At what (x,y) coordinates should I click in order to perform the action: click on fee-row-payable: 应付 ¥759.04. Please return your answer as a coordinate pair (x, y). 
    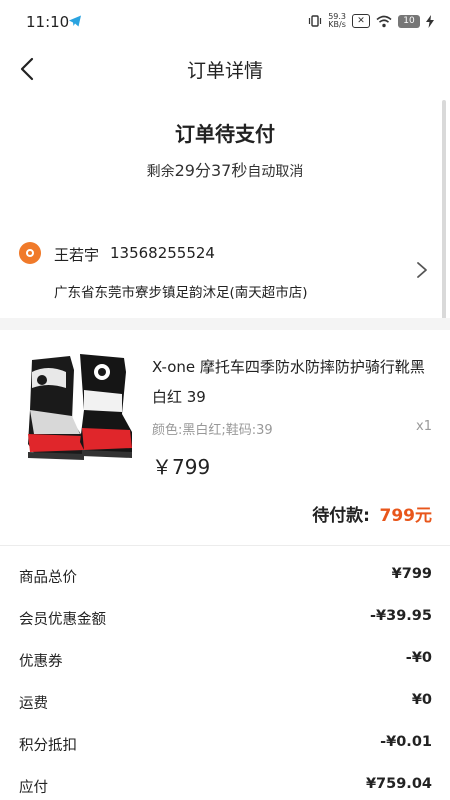
    Looking at the image, I should click on (225, 786).